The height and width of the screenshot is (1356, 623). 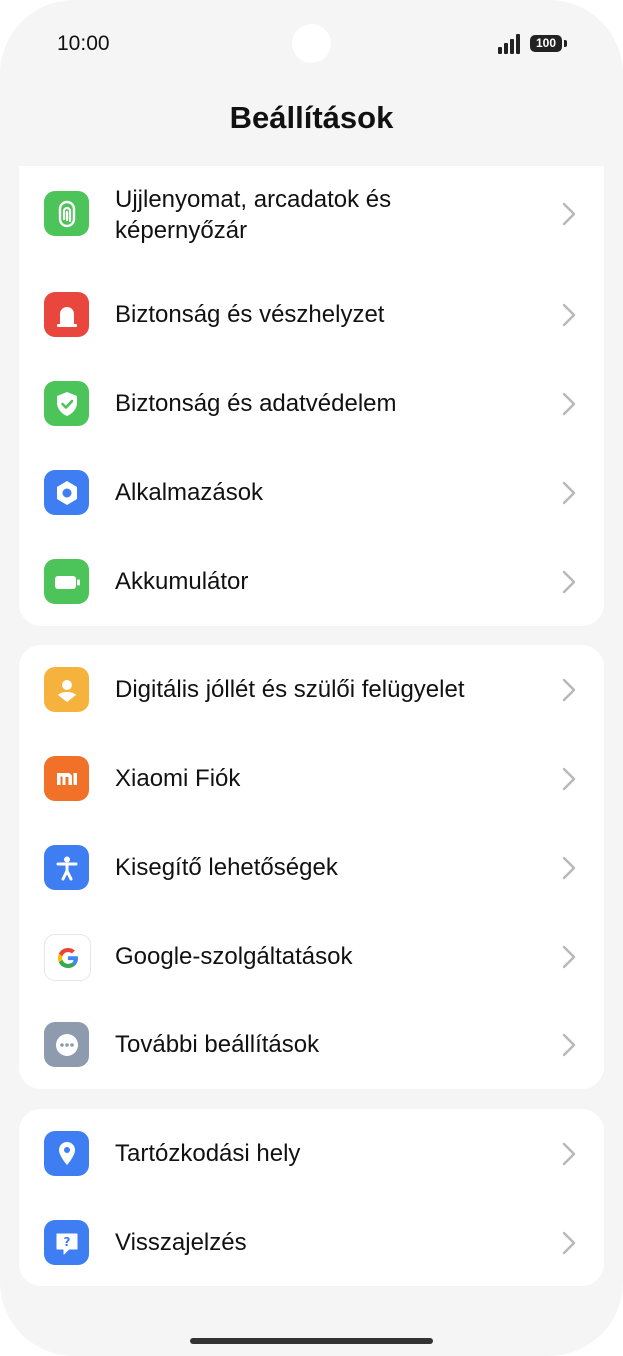 What do you see at coordinates (67, 957) in the screenshot?
I see `google-logo-icon` at bounding box center [67, 957].